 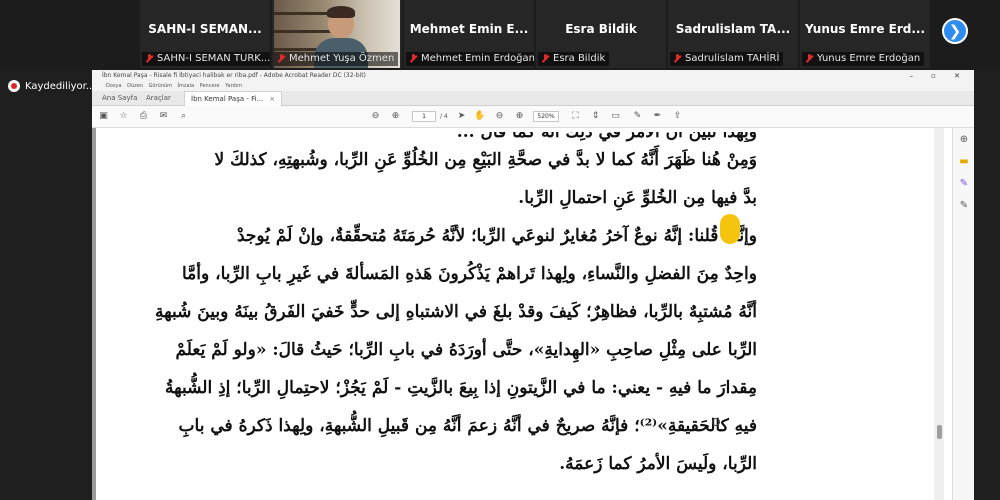 I want to click on tab-document: İbn Kemal Paşa - Fi... ×, so click(x=233, y=98).